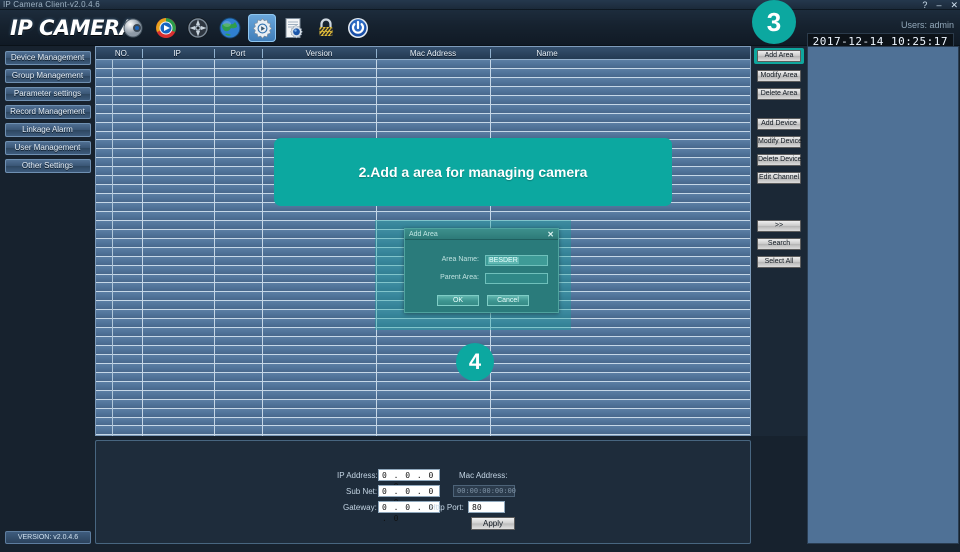 The height and width of the screenshot is (552, 960). I want to click on sub-net-input: 0 . 0 . 0 . 0, so click(409, 496).